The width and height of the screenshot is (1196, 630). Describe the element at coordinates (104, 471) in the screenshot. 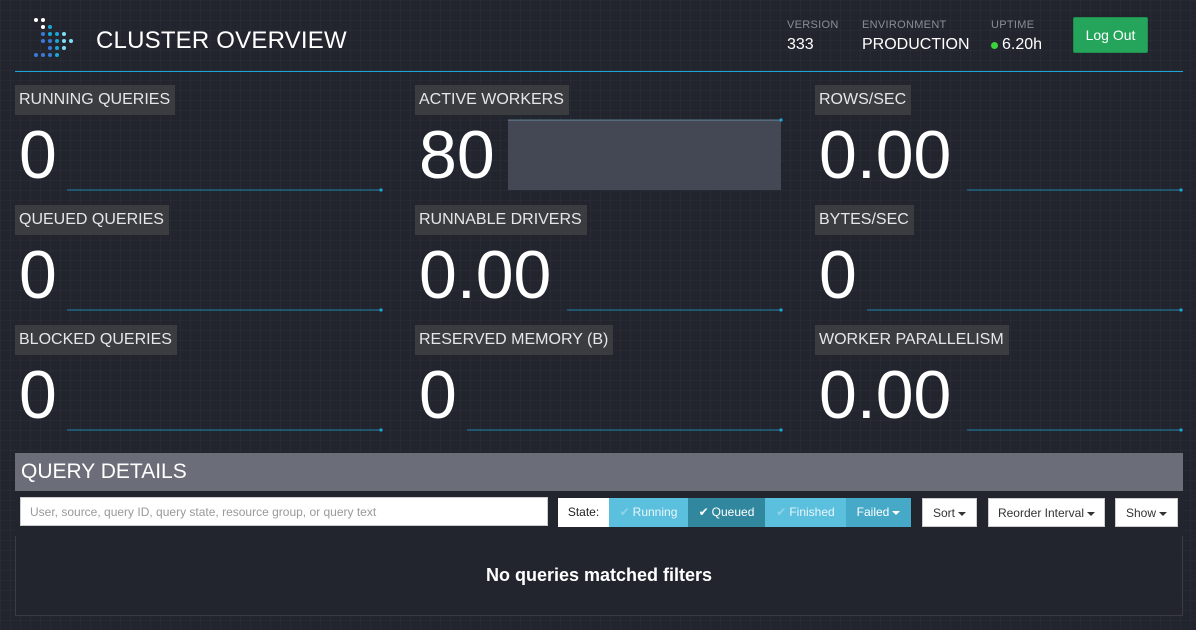

I see `query-details-title: QUERY DETAILS` at that location.